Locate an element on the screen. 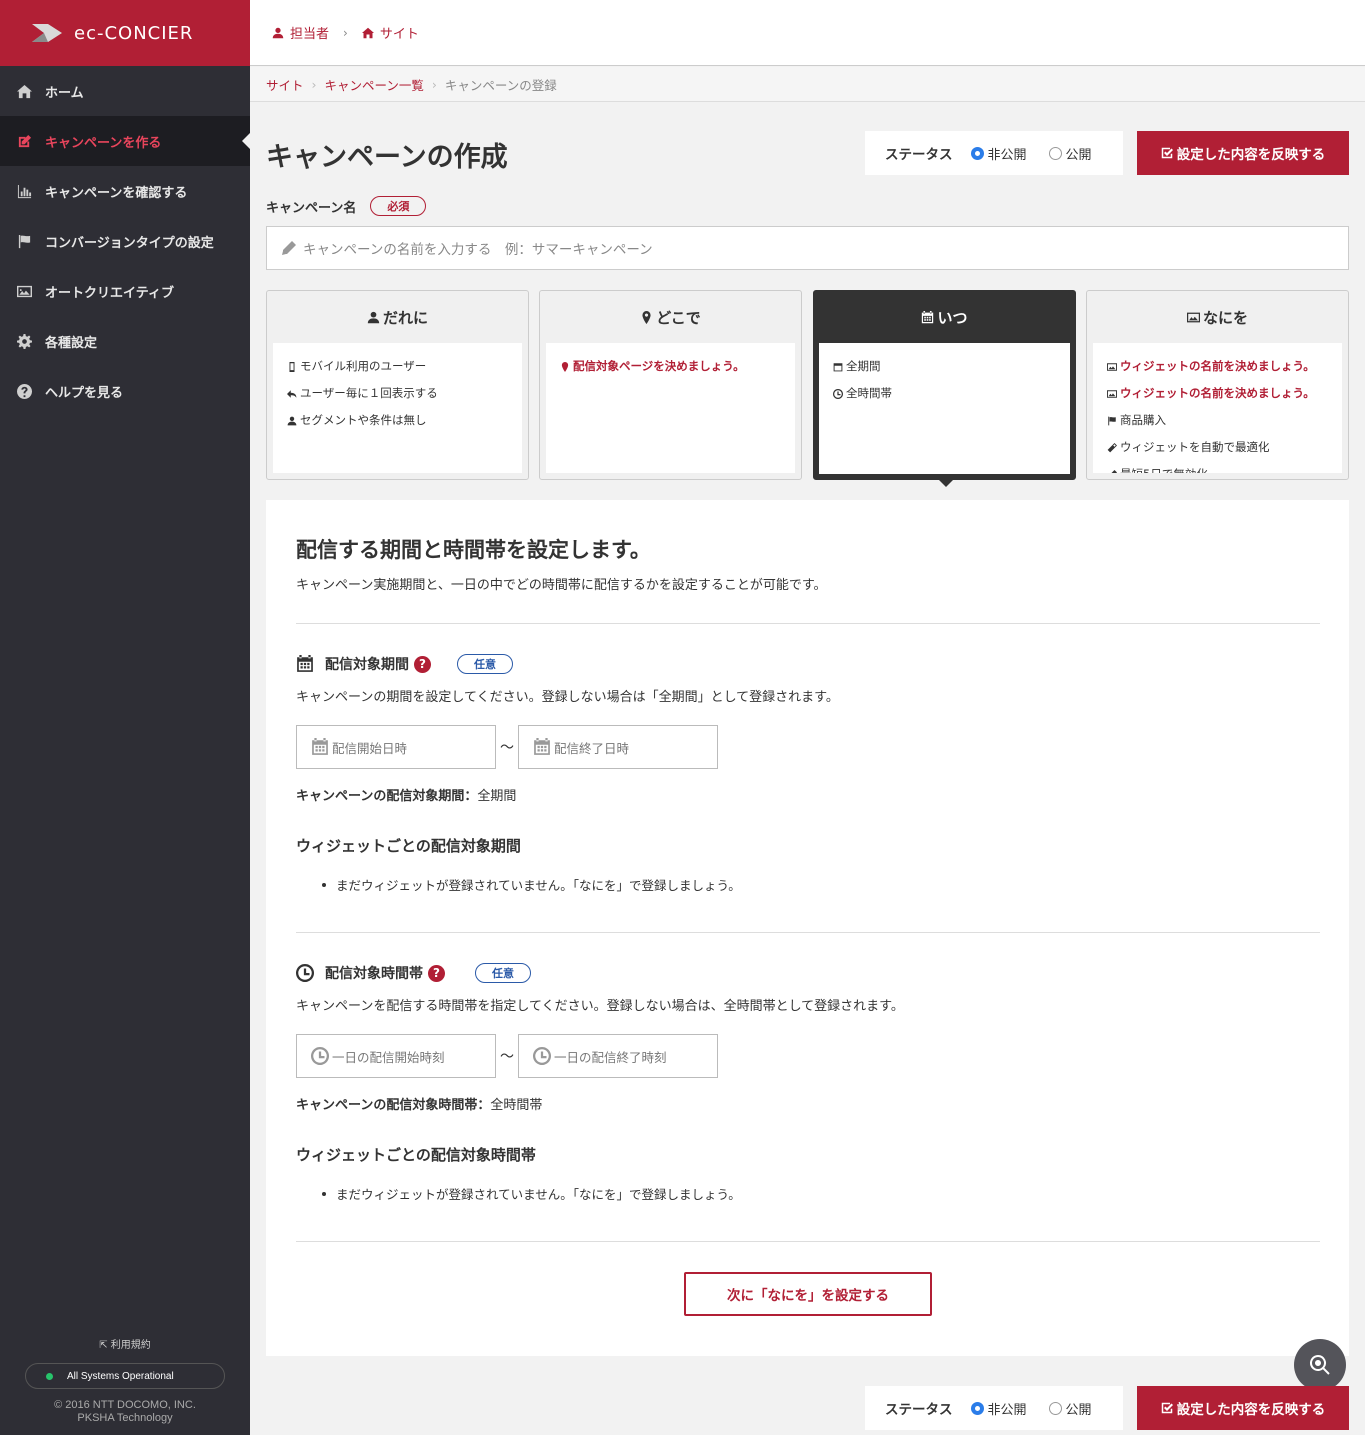 This screenshot has height=1435, width=1365. card-line: 全期間 is located at coordinates (951, 366).